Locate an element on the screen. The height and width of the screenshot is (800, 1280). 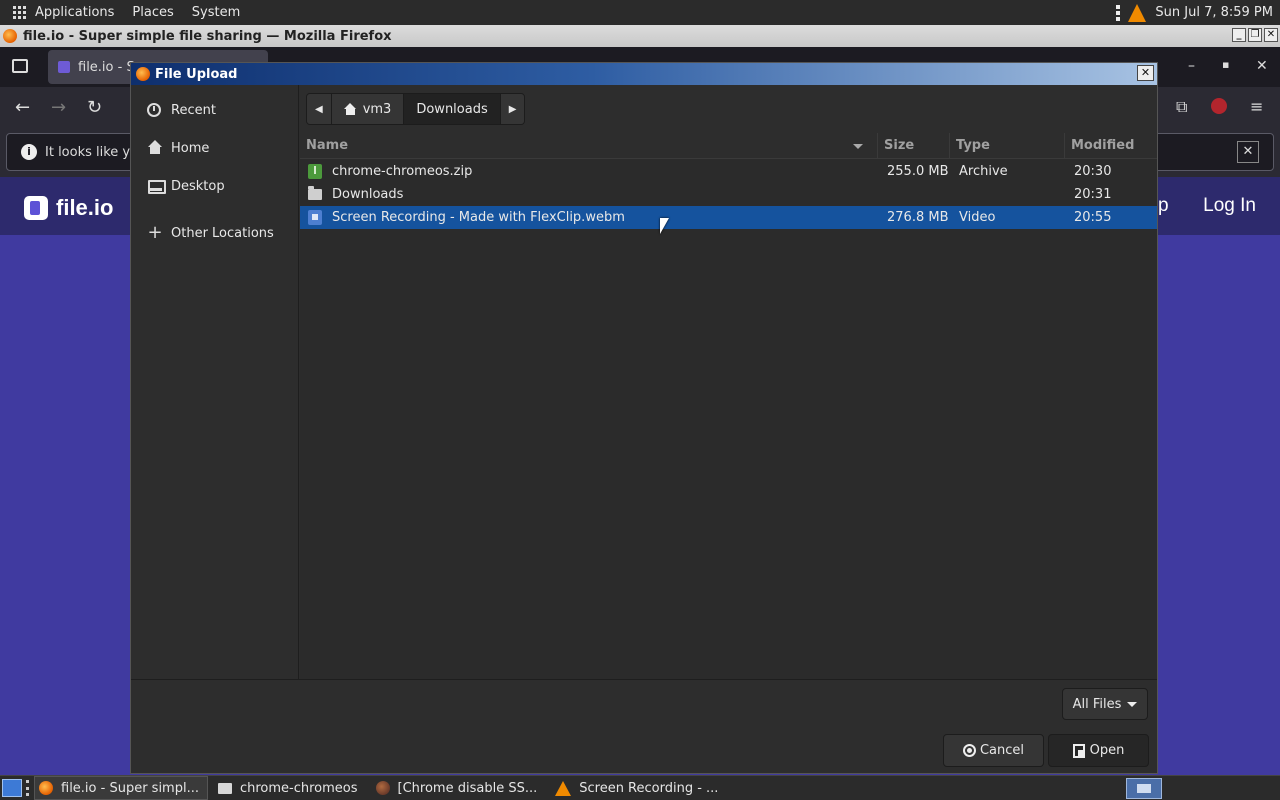
file-type: Video is located at coordinates (977, 217).